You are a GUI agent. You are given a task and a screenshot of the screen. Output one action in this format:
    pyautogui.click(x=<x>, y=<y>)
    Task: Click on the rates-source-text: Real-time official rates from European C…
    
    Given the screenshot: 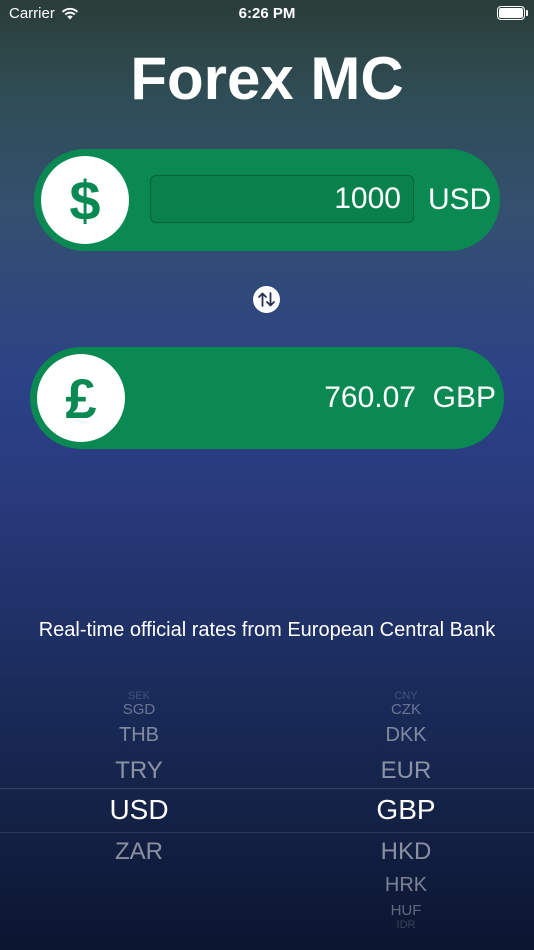 What is the action you would take?
    pyautogui.click(x=267, y=630)
    